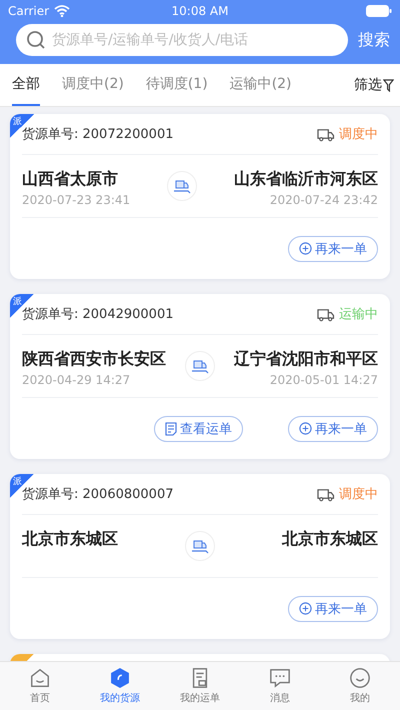 Image resolution: width=400 pixels, height=710 pixels. Describe the element at coordinates (98, 314) in the screenshot. I see `order-number: 货源单号: 20042900001` at that location.